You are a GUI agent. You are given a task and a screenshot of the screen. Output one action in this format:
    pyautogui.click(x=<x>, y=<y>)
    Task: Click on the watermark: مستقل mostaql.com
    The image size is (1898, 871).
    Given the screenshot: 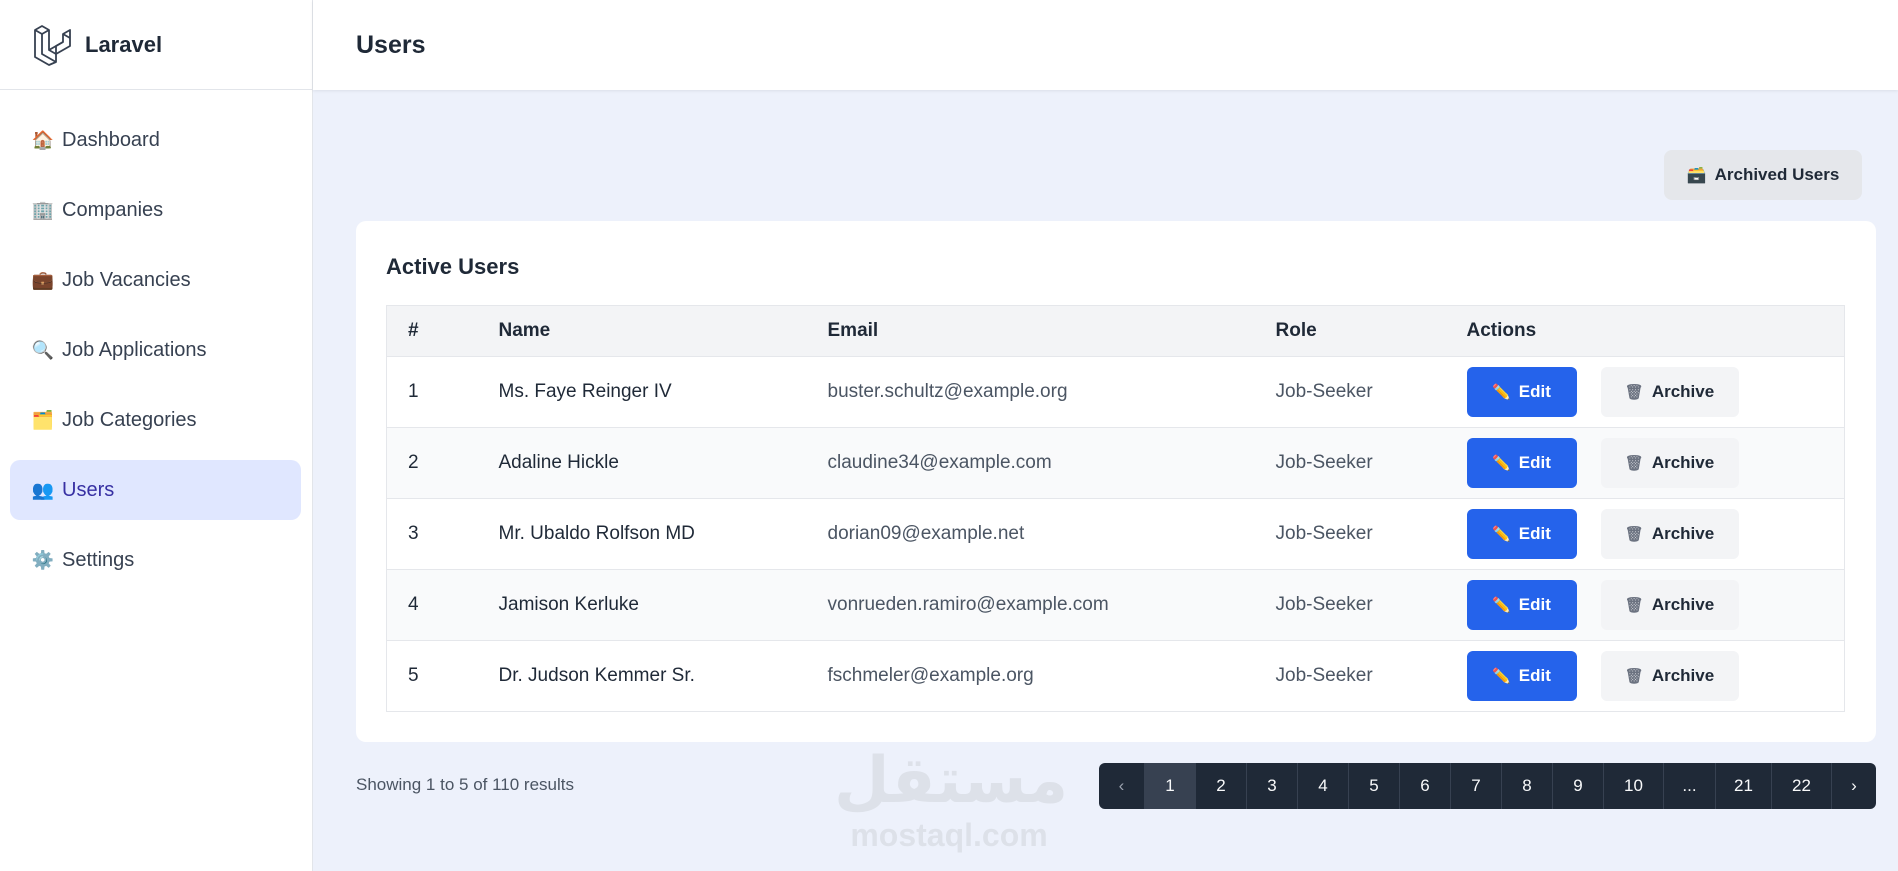 What is the action you would take?
    pyautogui.click(x=951, y=799)
    